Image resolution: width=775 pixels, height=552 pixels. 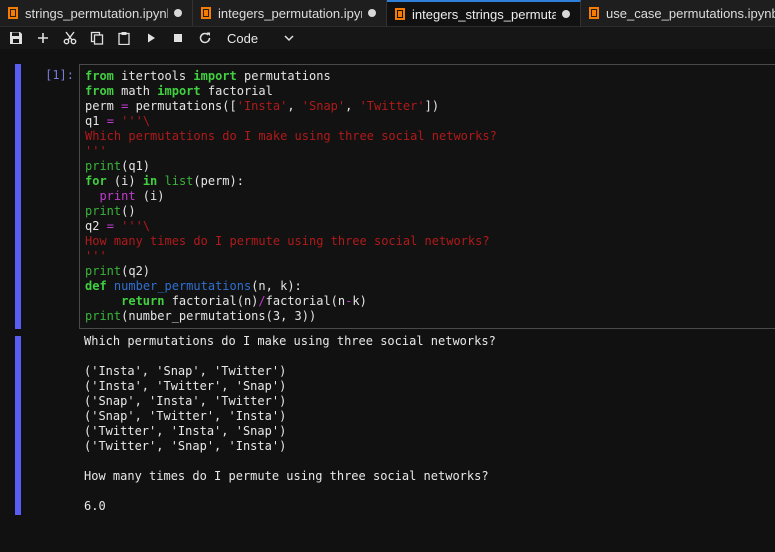 I want to click on tab-label: use_case_permutations.ipynb, so click(x=690, y=13).